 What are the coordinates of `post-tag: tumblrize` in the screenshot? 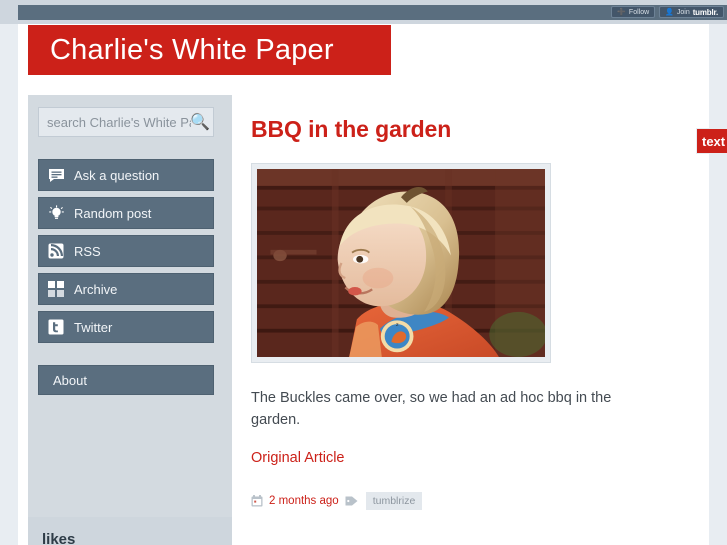 It's located at (394, 501).